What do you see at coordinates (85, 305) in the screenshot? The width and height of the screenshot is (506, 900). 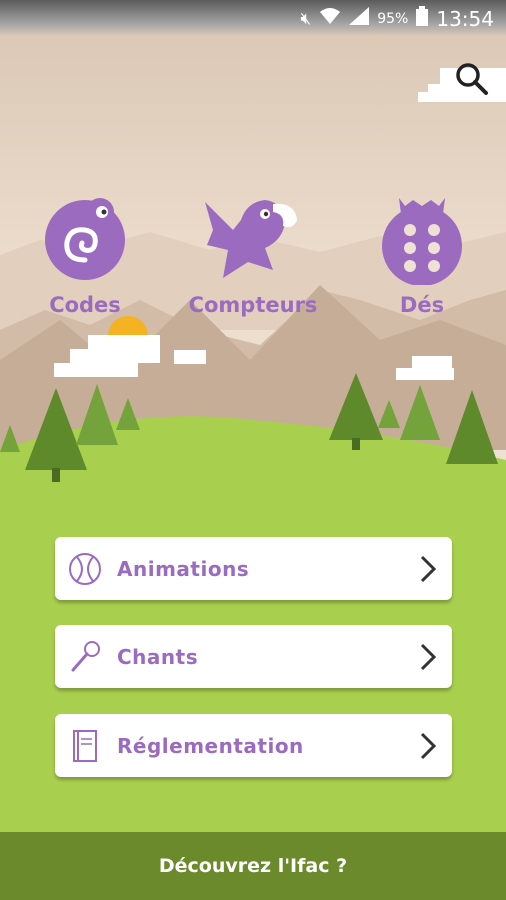 I see `category-label: Codes` at bounding box center [85, 305].